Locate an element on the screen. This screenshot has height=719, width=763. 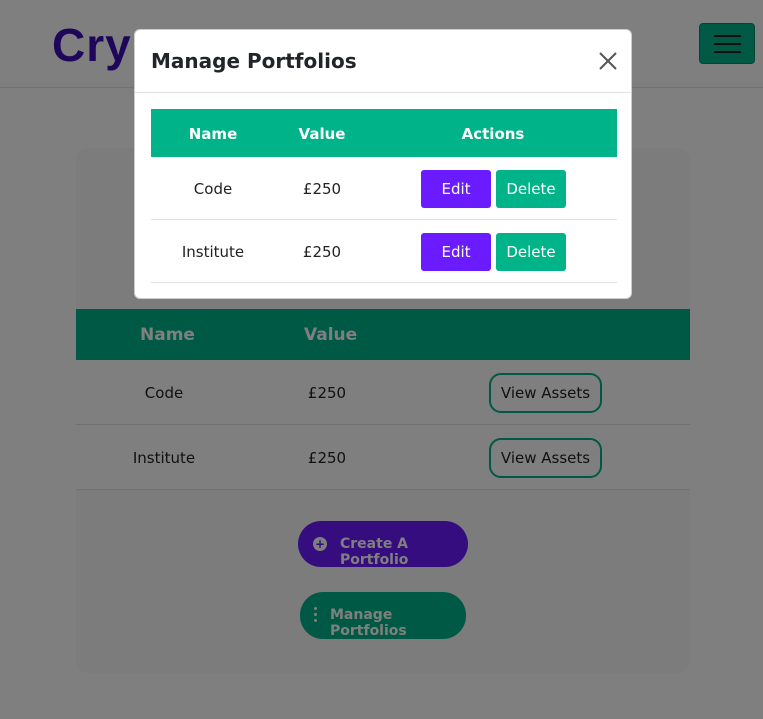
modal-header: Manage Portfolios is located at coordinates (383, 61).